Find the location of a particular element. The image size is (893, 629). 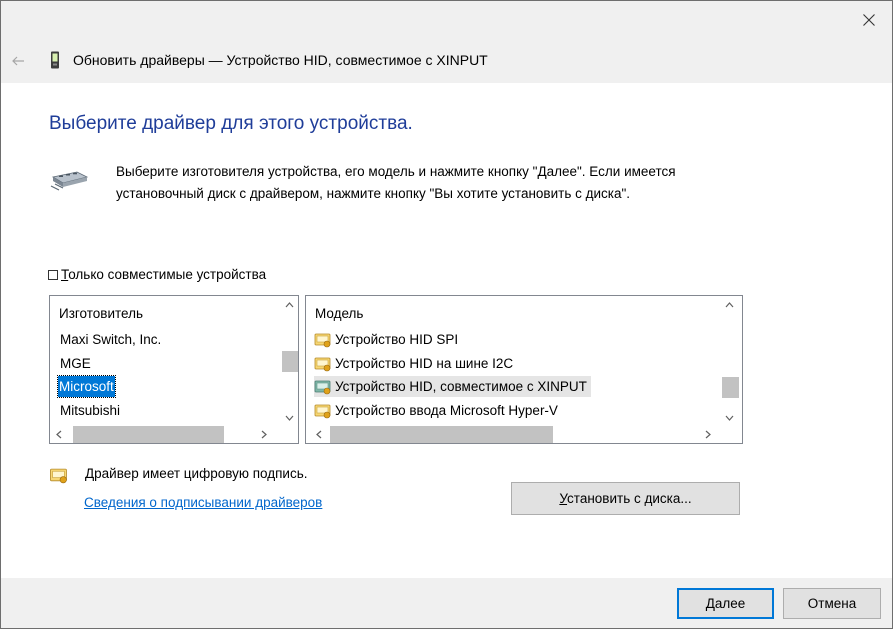

model-label: Устройство HID, совместимое с XINPUT is located at coordinates (461, 386).